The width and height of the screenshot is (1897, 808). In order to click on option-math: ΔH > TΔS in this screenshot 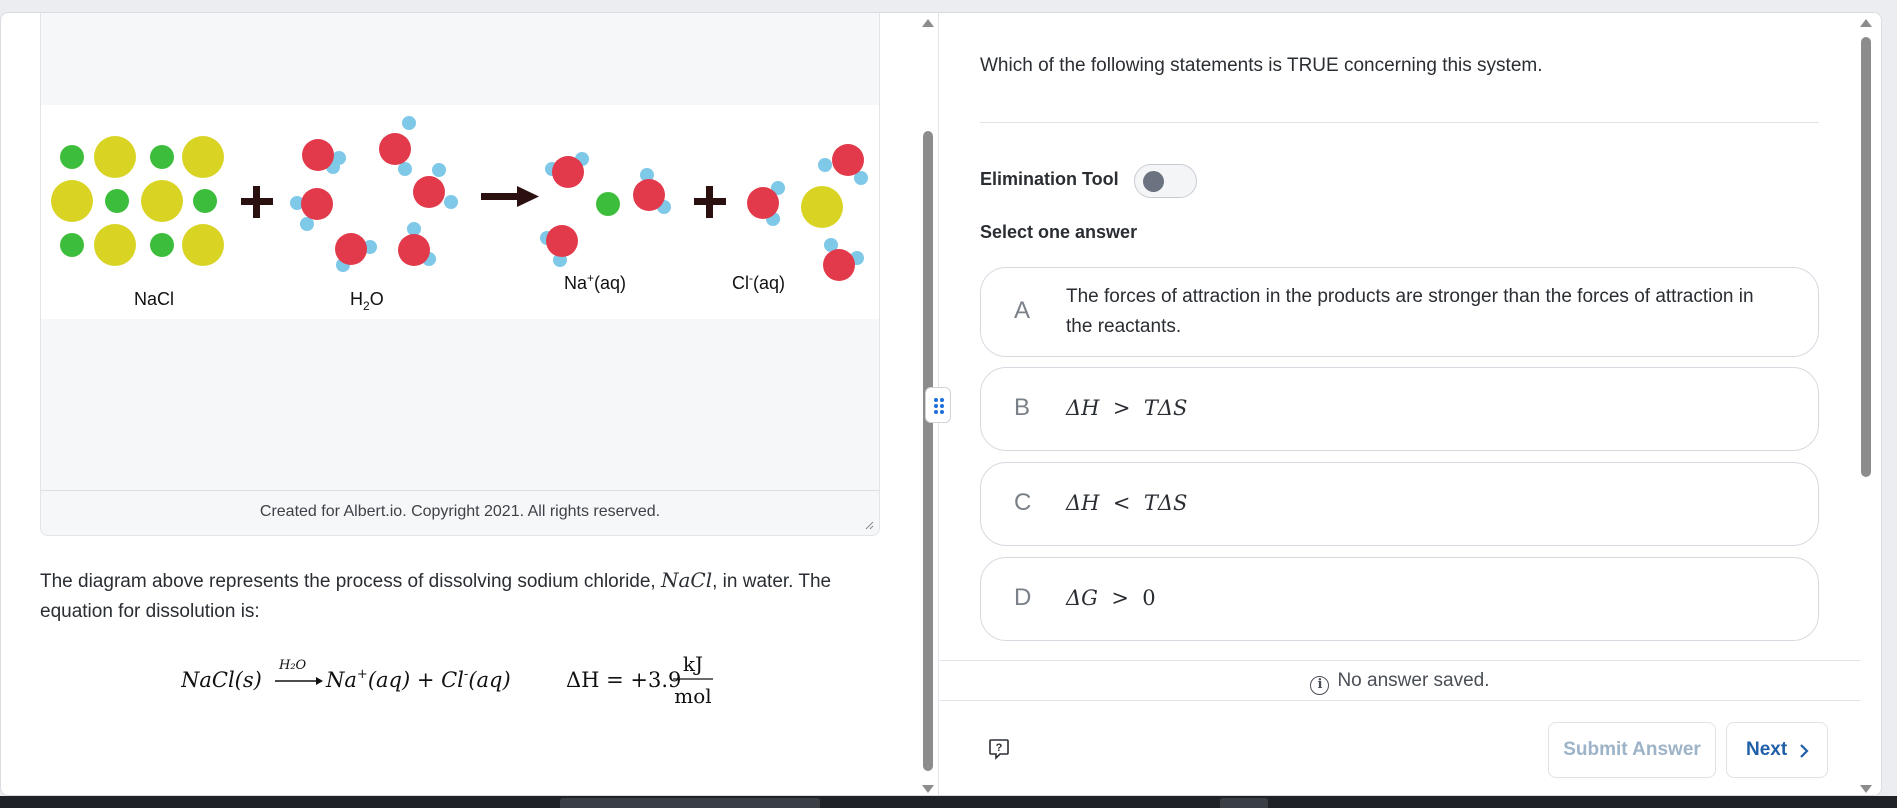, I will do `click(1127, 408)`.